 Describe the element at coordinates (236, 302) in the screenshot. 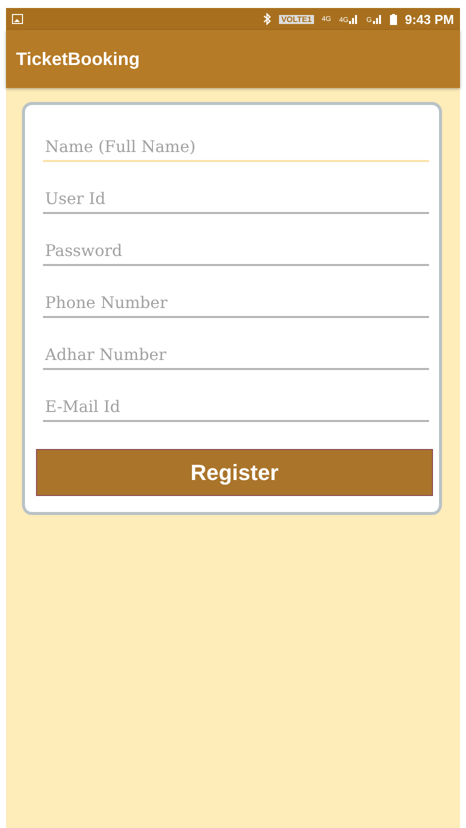

I see `input-field: Phone Number` at that location.